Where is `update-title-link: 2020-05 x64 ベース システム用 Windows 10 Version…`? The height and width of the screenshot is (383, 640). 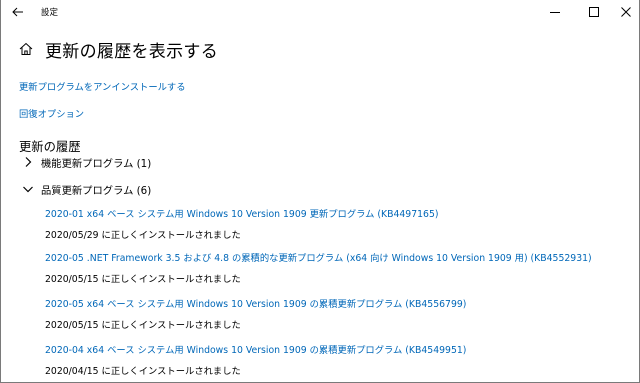 update-title-link: 2020-05 x64 ベース システム用 Windows 10 Version… is located at coordinates (255, 303).